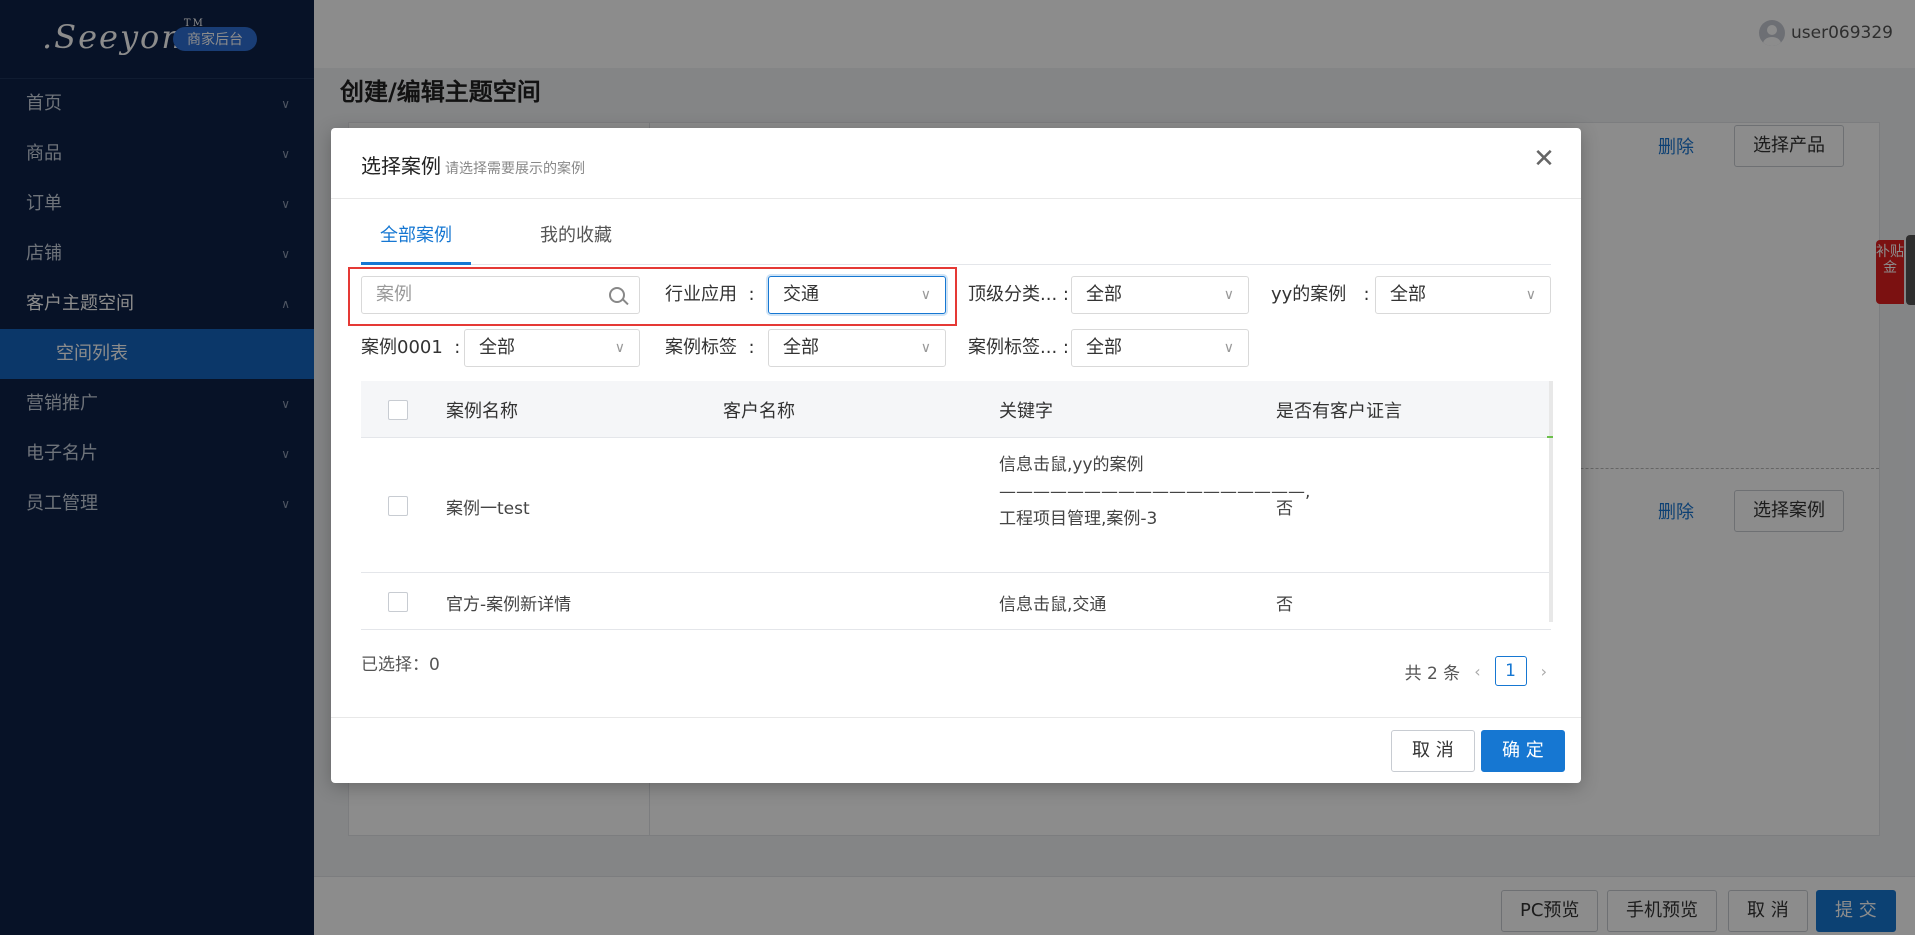  I want to click on modal-title: 选择案例 请选择需要展示的案例, so click(473, 166).